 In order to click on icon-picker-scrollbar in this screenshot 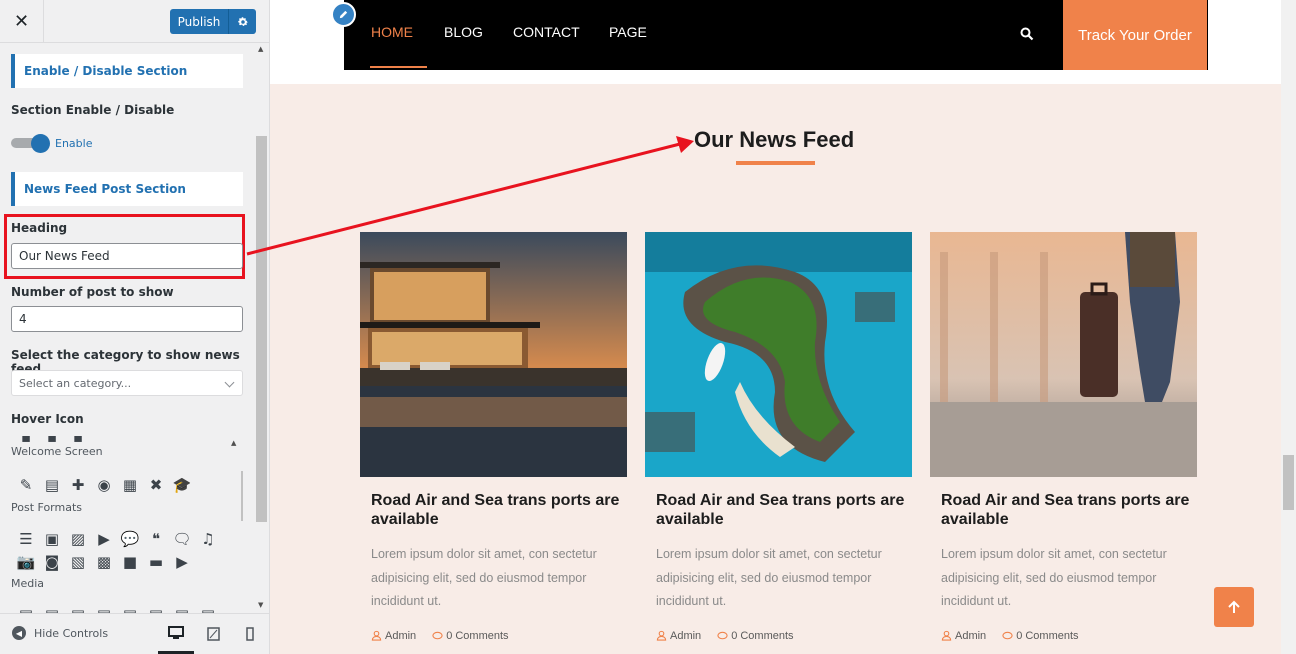, I will do `click(242, 496)`.